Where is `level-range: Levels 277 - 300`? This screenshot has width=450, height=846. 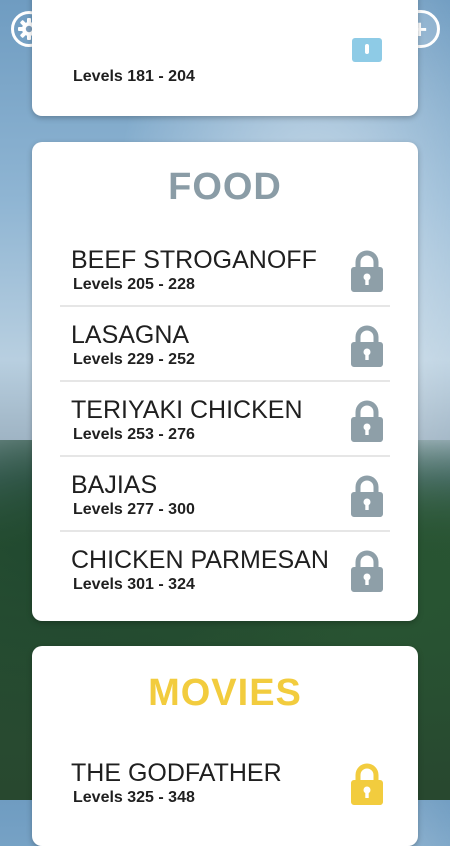 level-range: Levels 277 - 300 is located at coordinates (134, 509).